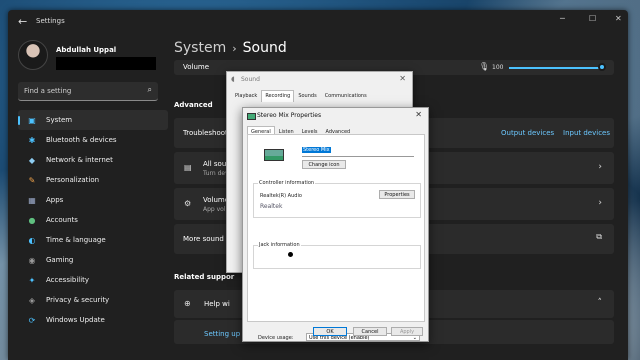 The height and width of the screenshot is (360, 640). I want to click on mouse-cursor-dot, so click(290, 254).